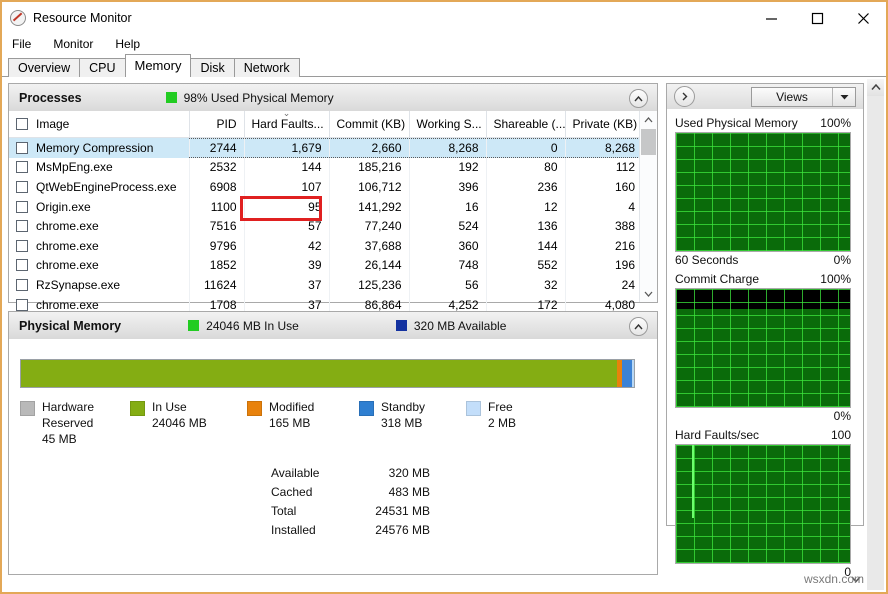 The height and width of the screenshot is (594, 888). What do you see at coordinates (803, 97) in the screenshot?
I see `views-button: Views` at bounding box center [803, 97].